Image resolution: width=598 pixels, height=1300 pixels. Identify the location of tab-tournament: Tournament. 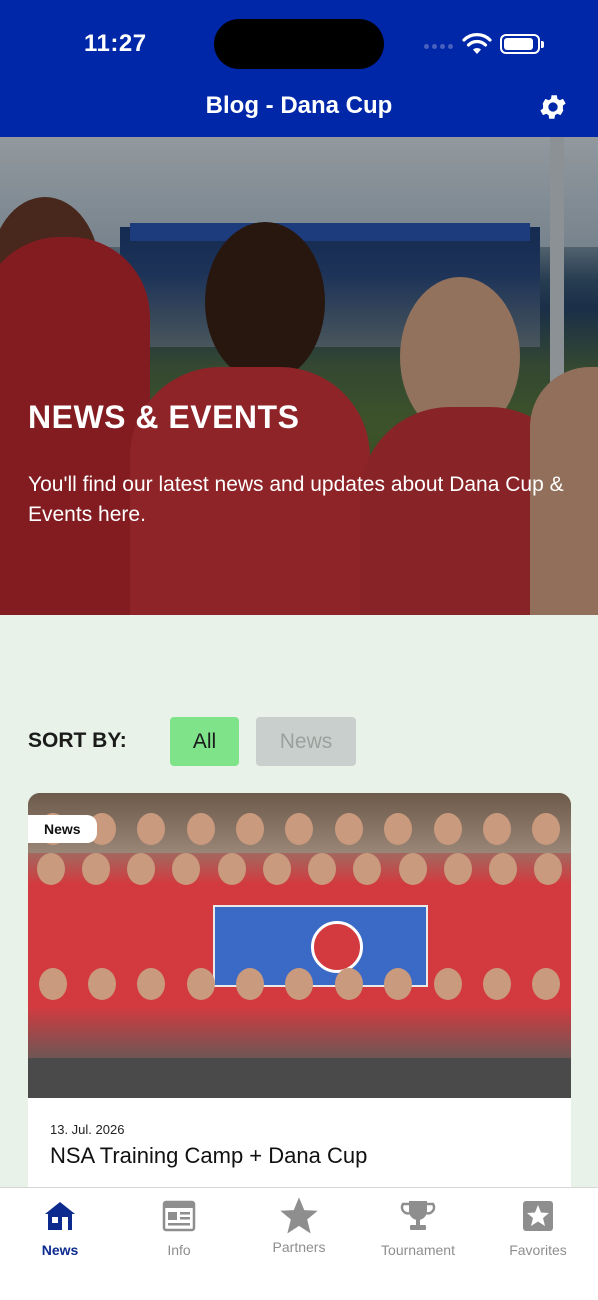
(418, 1228).